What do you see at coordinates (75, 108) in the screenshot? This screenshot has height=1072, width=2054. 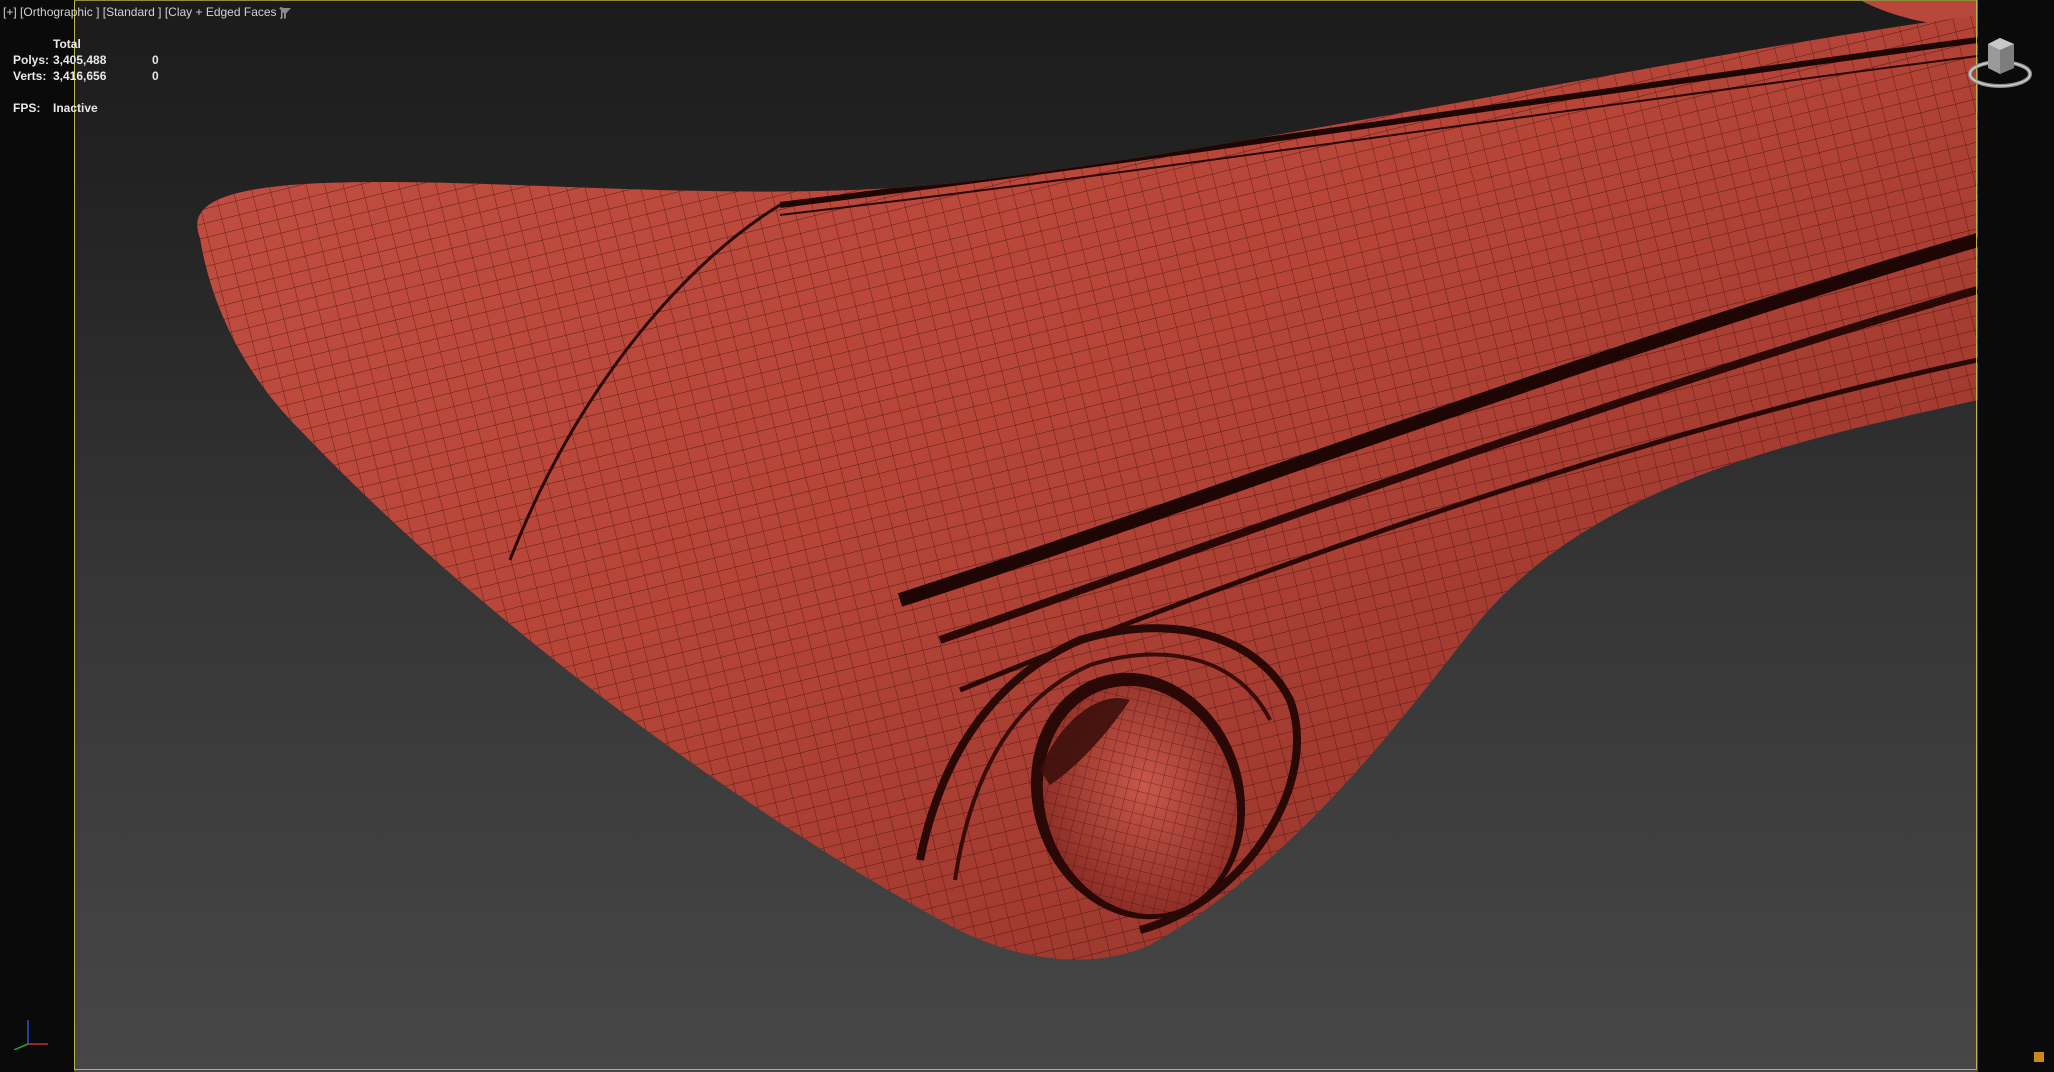 I see `stats-fps-value: Inactive` at bounding box center [75, 108].